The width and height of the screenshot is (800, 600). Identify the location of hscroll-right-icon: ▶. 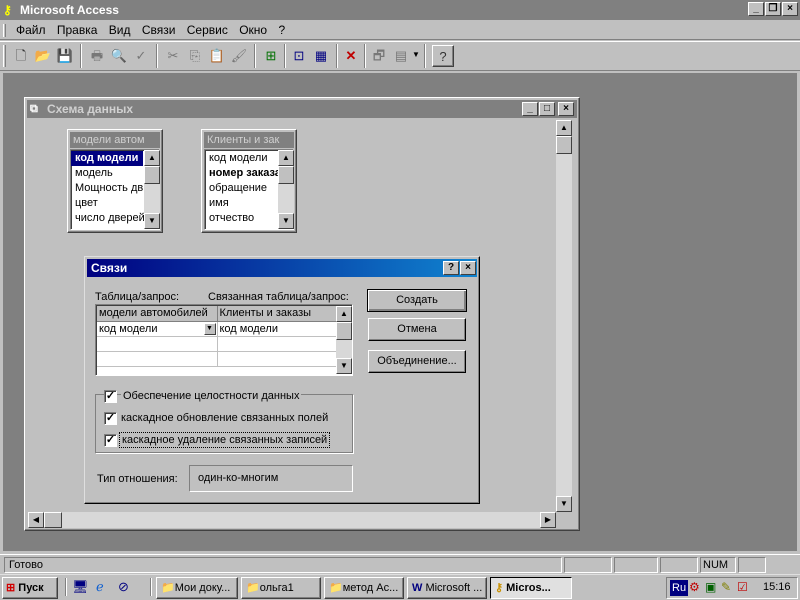
(548, 520).